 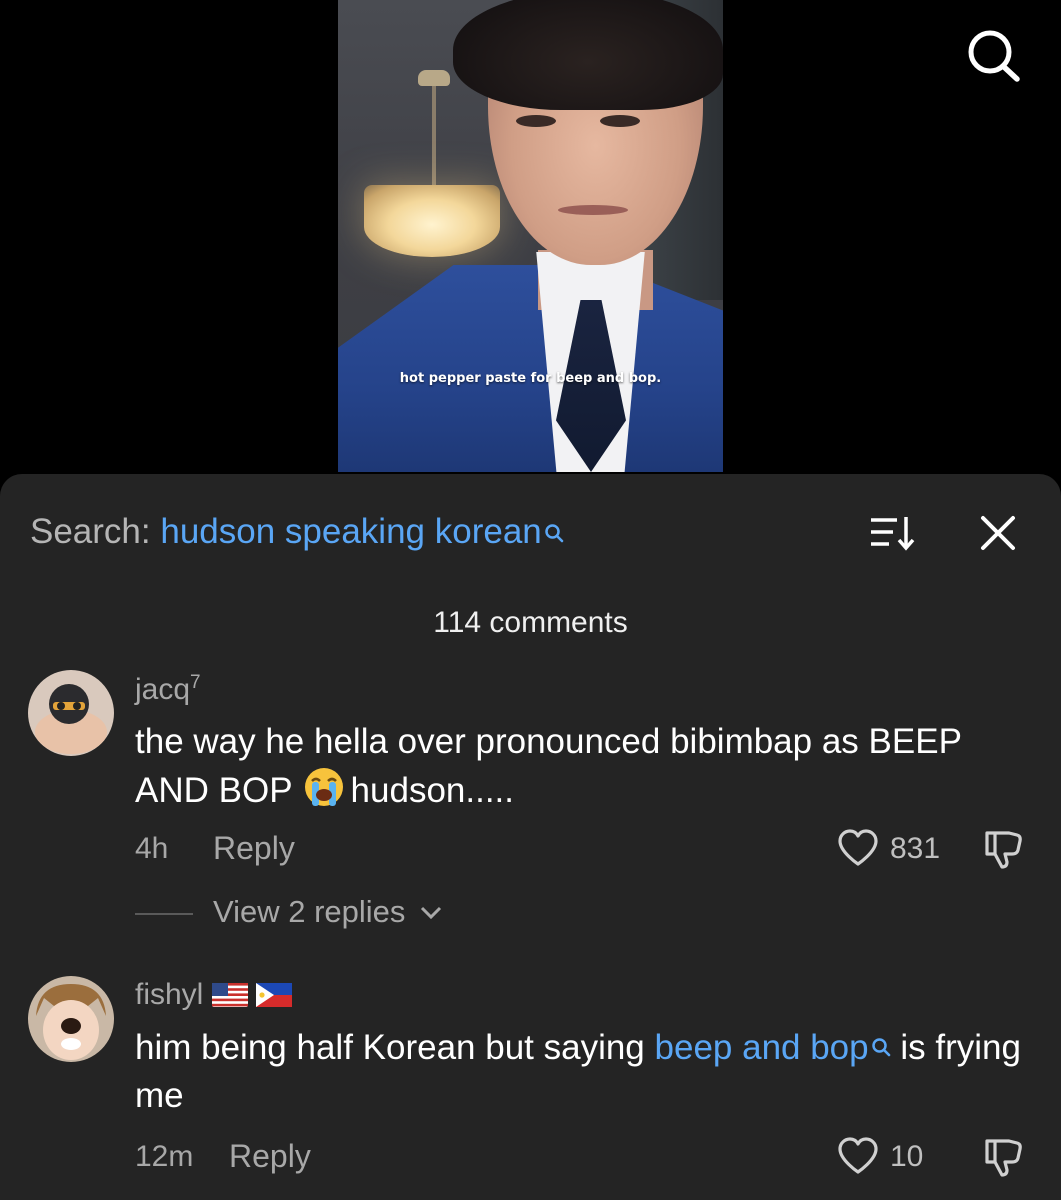 I want to click on search-suggestion: Search: hudson speaking korean, so click(x=297, y=533).